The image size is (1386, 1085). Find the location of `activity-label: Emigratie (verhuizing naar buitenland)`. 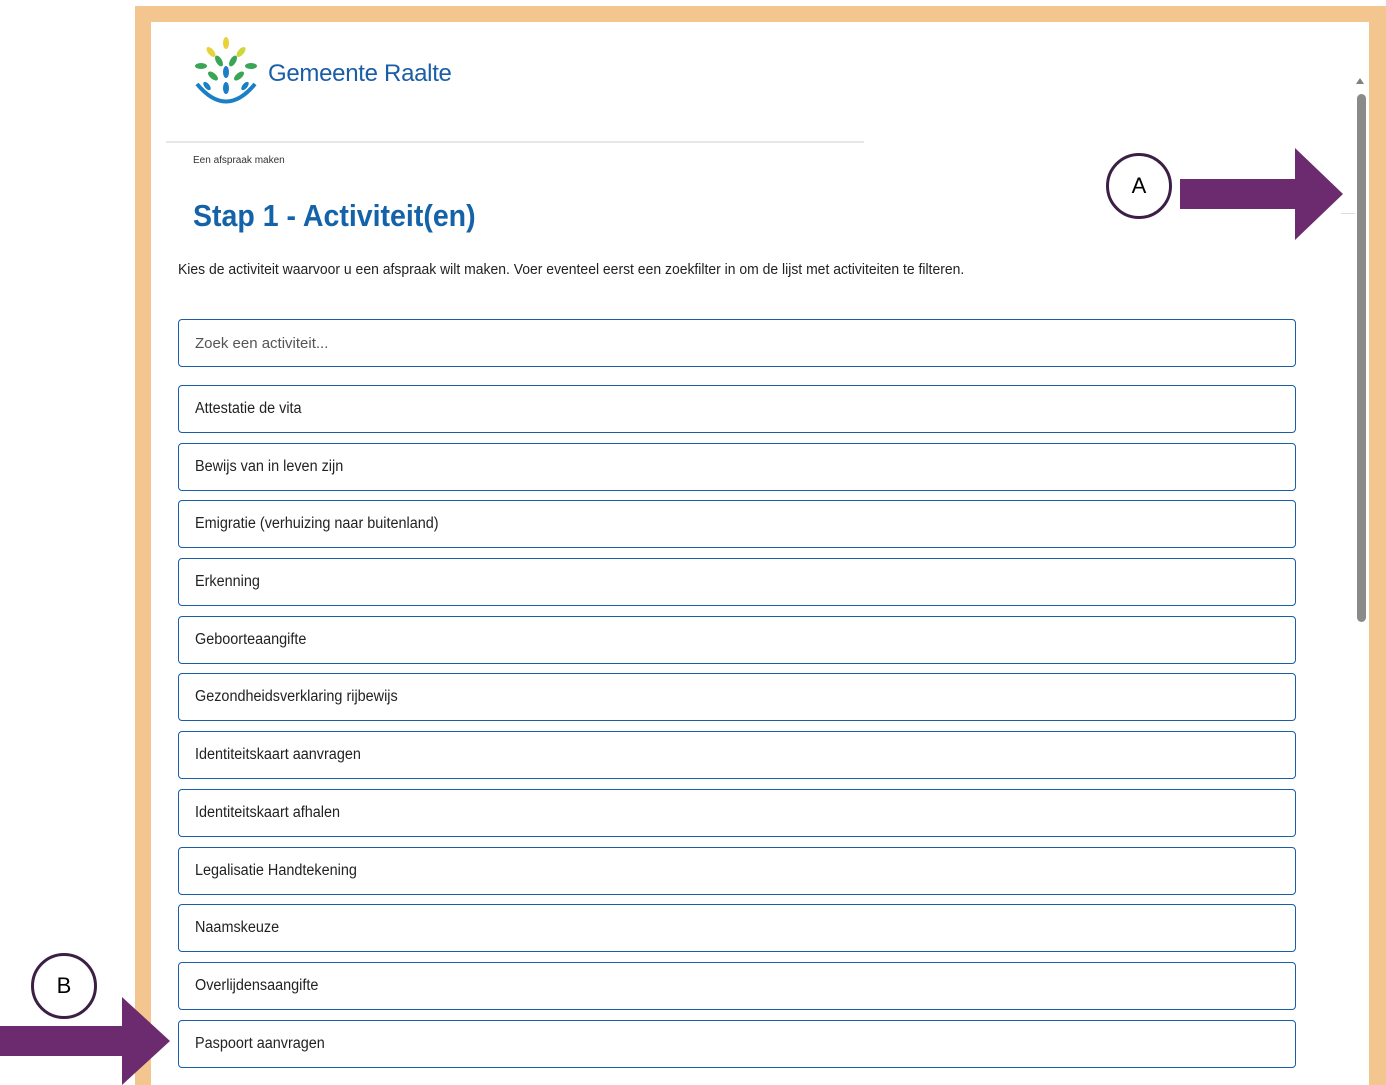

activity-label: Emigratie (verhuizing naar buitenland) is located at coordinates (317, 524).